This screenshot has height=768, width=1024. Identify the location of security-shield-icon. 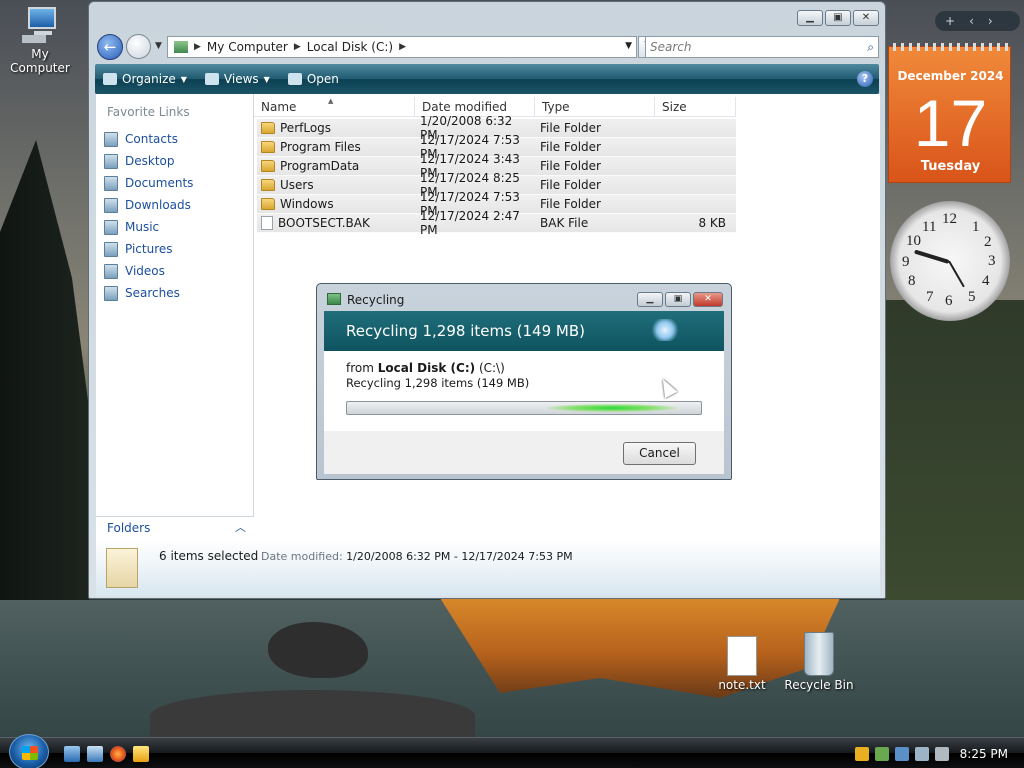
(862, 754).